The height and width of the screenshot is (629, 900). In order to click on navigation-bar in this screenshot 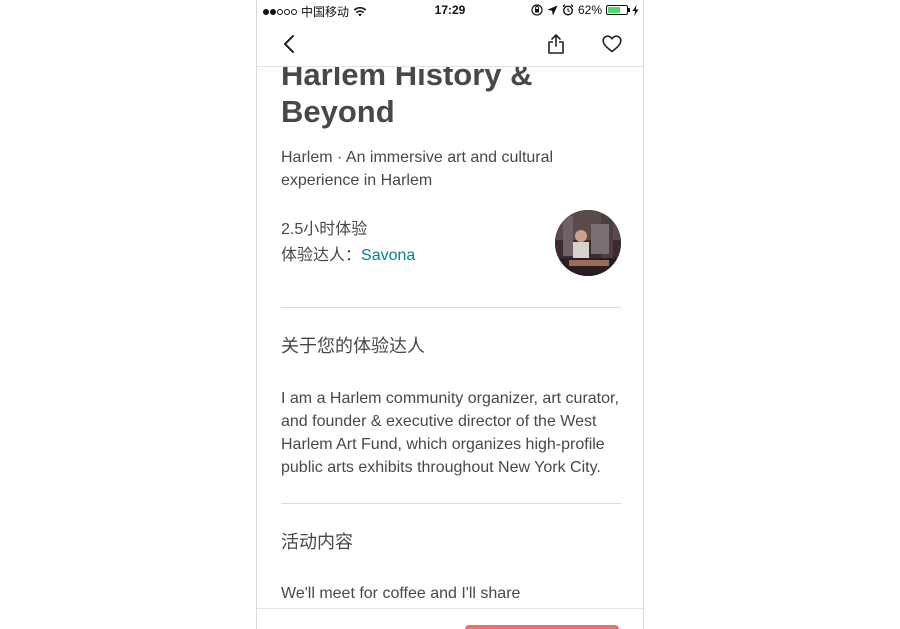, I will do `click(450, 43)`.